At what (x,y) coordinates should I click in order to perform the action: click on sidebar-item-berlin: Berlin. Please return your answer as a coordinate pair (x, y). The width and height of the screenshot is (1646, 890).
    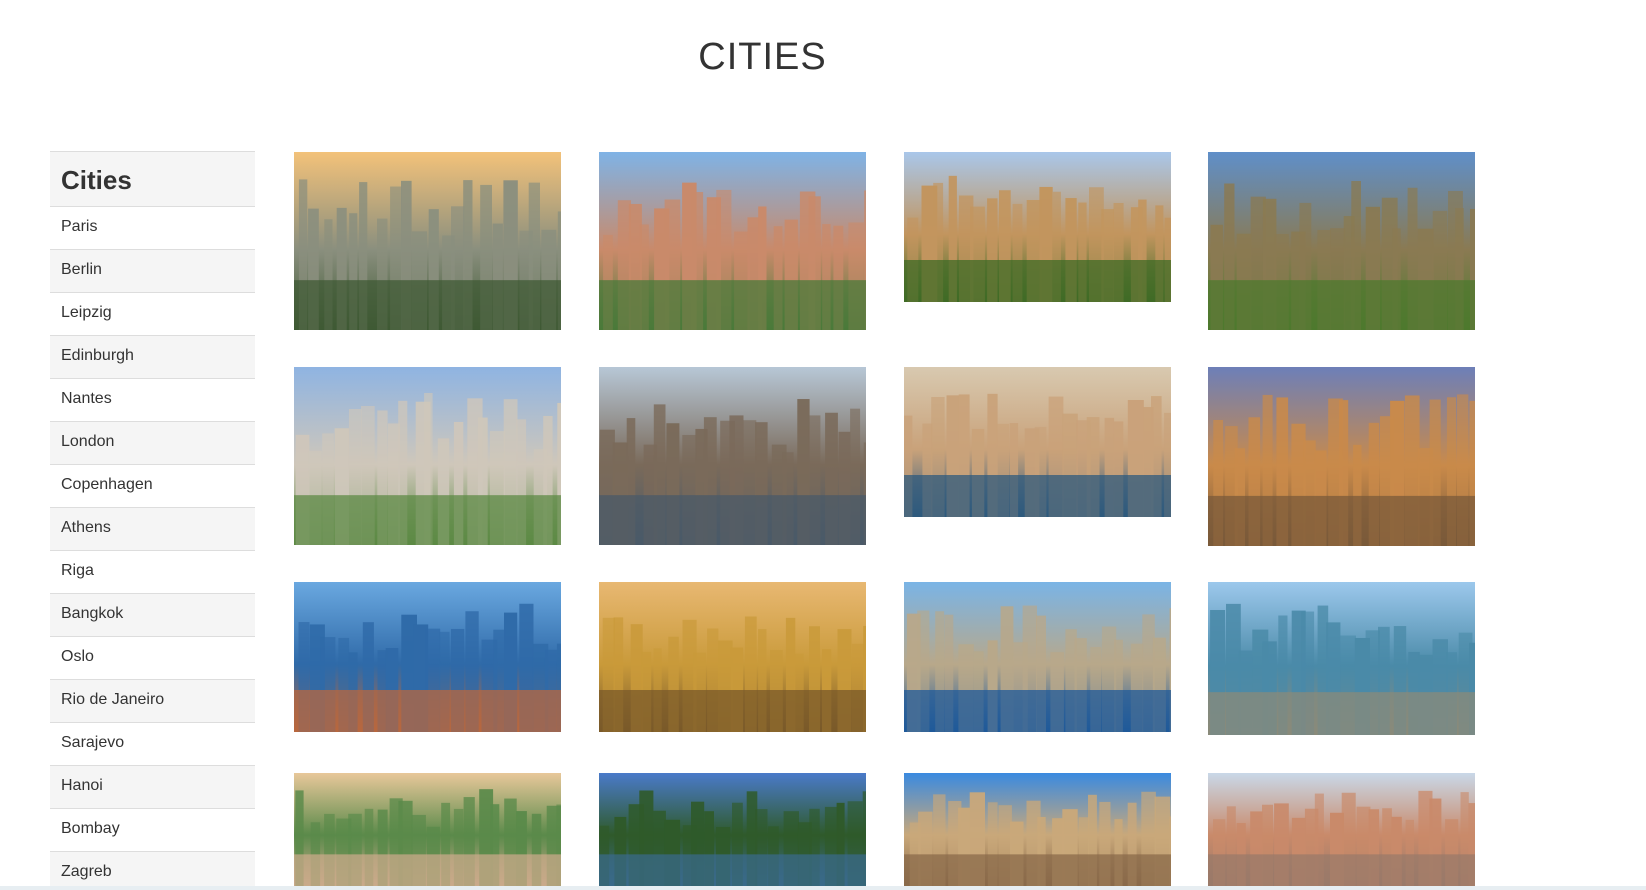
    Looking at the image, I should click on (152, 271).